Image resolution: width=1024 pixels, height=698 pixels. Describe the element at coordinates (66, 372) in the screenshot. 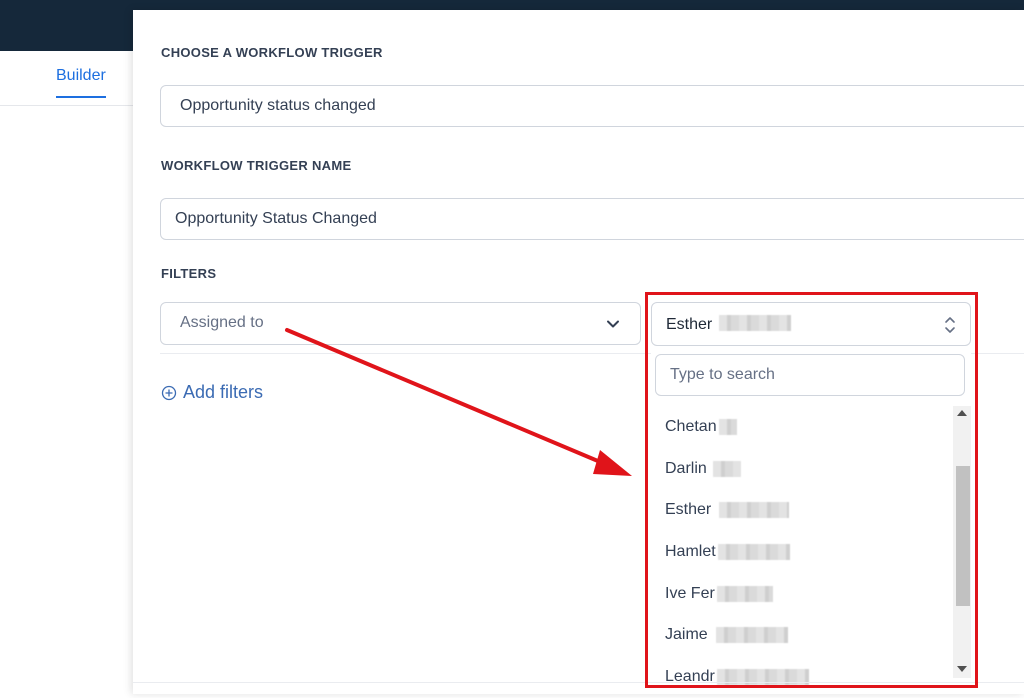

I see `left-nav` at that location.